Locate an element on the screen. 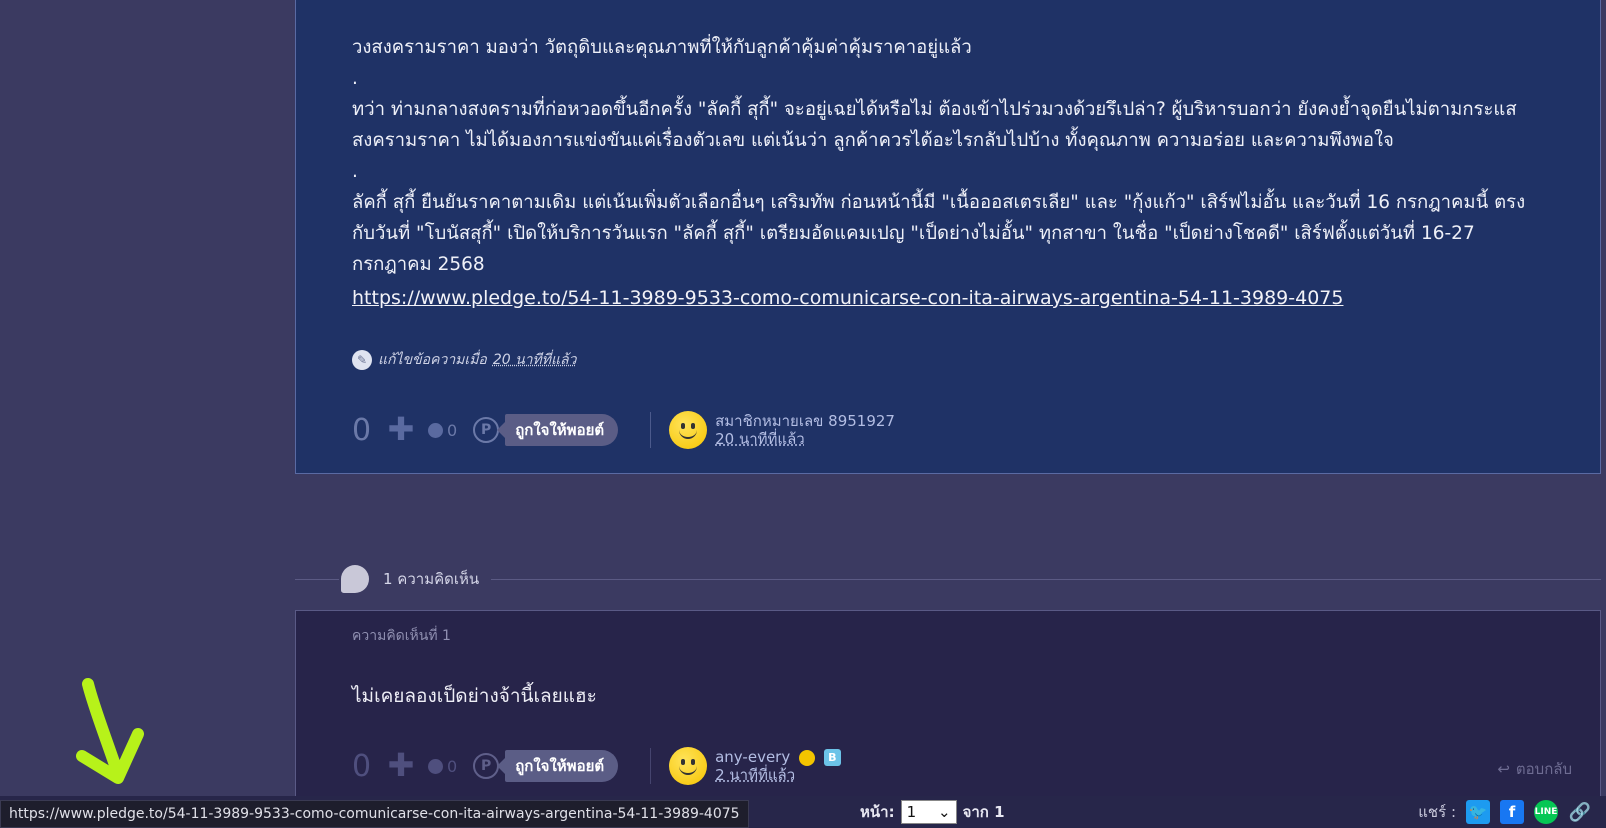  author-time: 2 นาทีที่แล้ว is located at coordinates (755, 775).